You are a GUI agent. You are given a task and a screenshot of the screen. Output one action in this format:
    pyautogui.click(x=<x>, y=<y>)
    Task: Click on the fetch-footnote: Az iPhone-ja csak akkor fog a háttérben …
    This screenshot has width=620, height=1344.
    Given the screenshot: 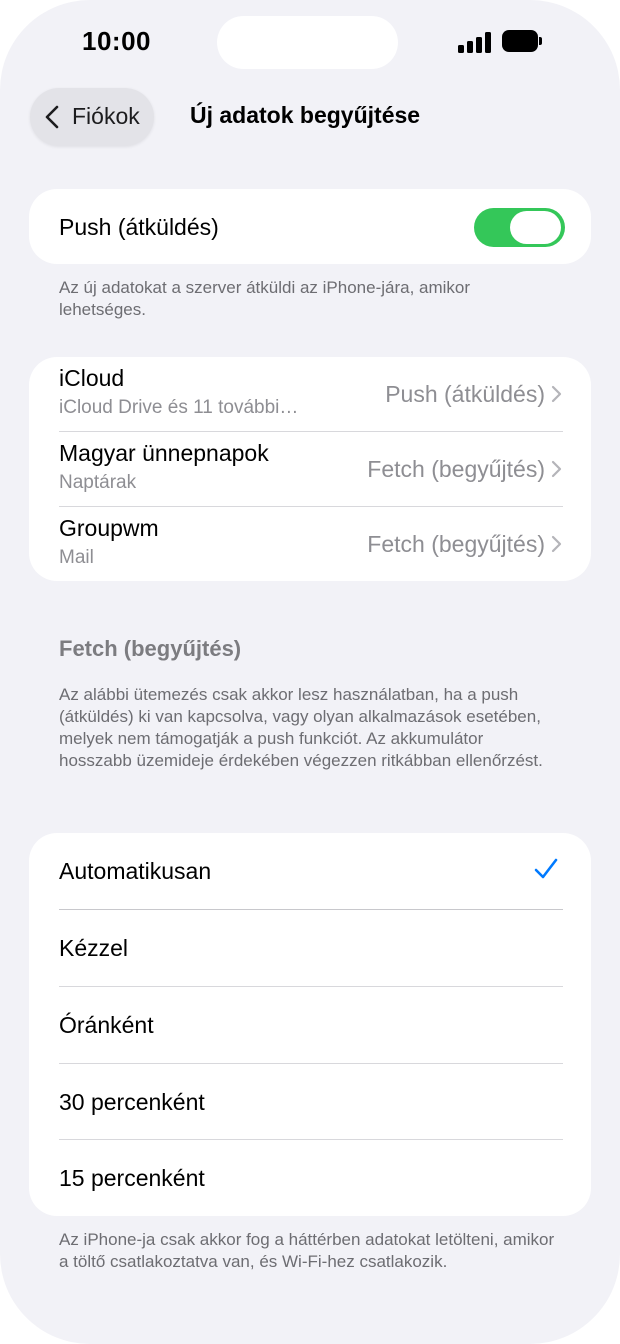 What is the action you would take?
    pyautogui.click(x=307, y=1250)
    